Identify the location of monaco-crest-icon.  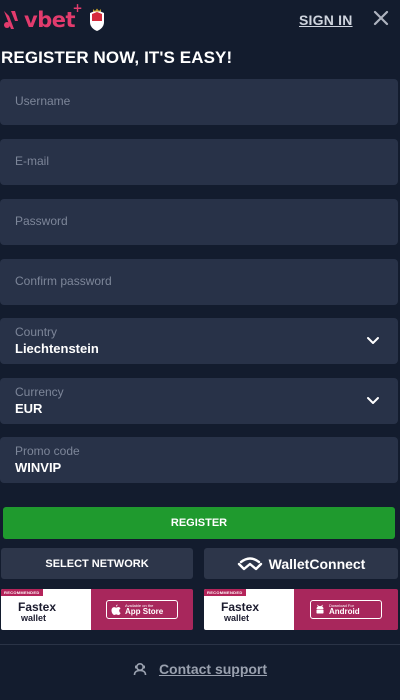
(97, 19).